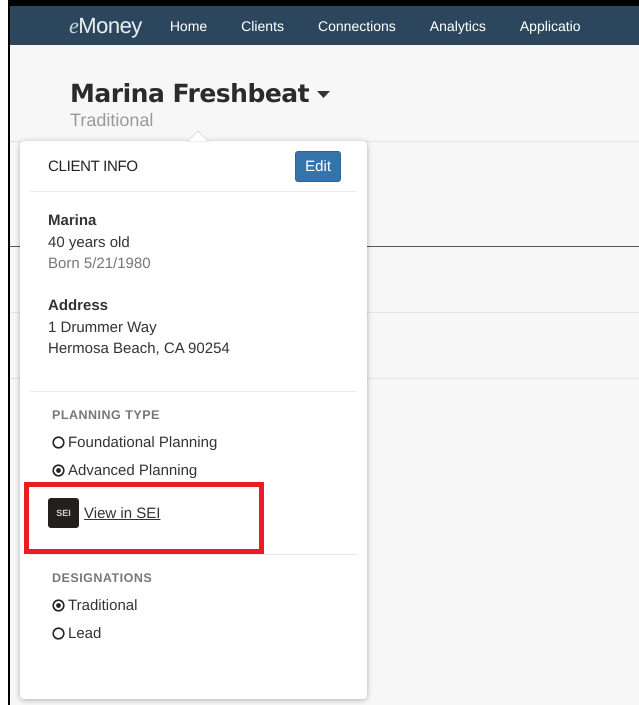 The image size is (639, 705). What do you see at coordinates (63, 513) in the screenshot?
I see `sei-logo-icon: SEI` at bounding box center [63, 513].